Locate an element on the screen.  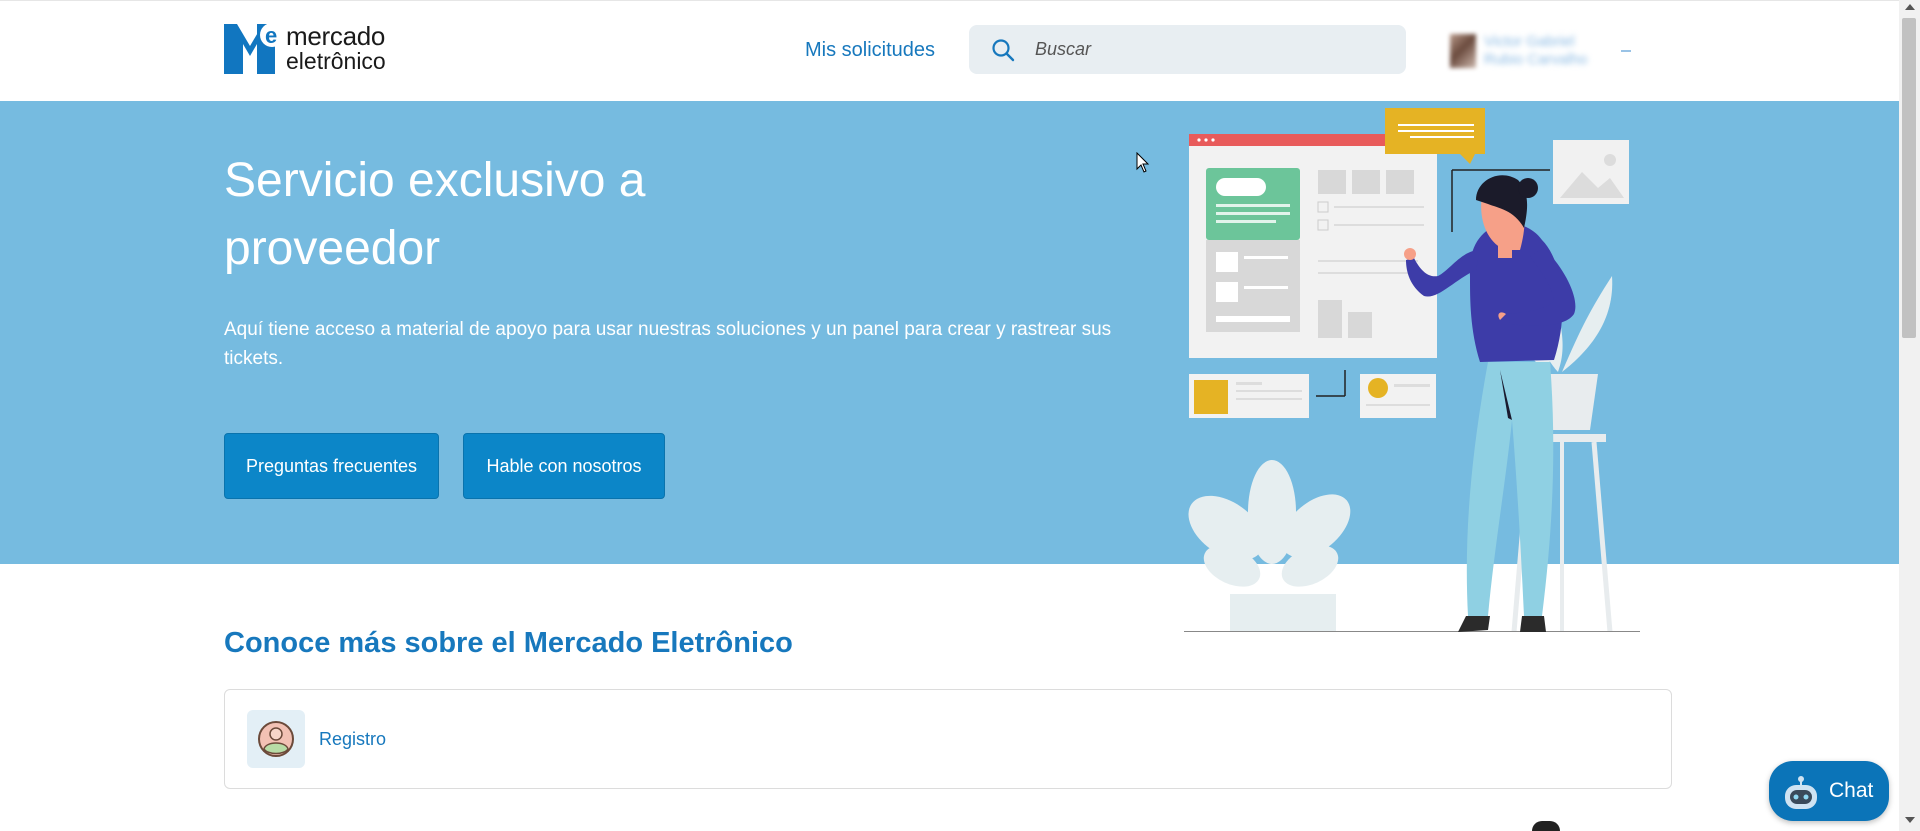
logo-line-1: mercado is located at coordinates (336, 36).